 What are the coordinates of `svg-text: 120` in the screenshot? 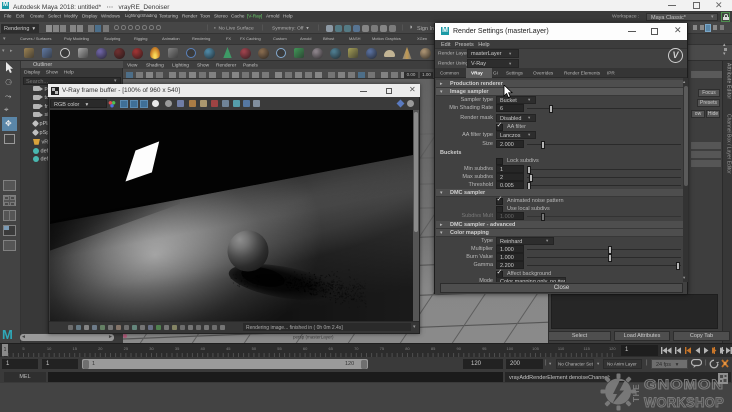 It's located at (612, 348).